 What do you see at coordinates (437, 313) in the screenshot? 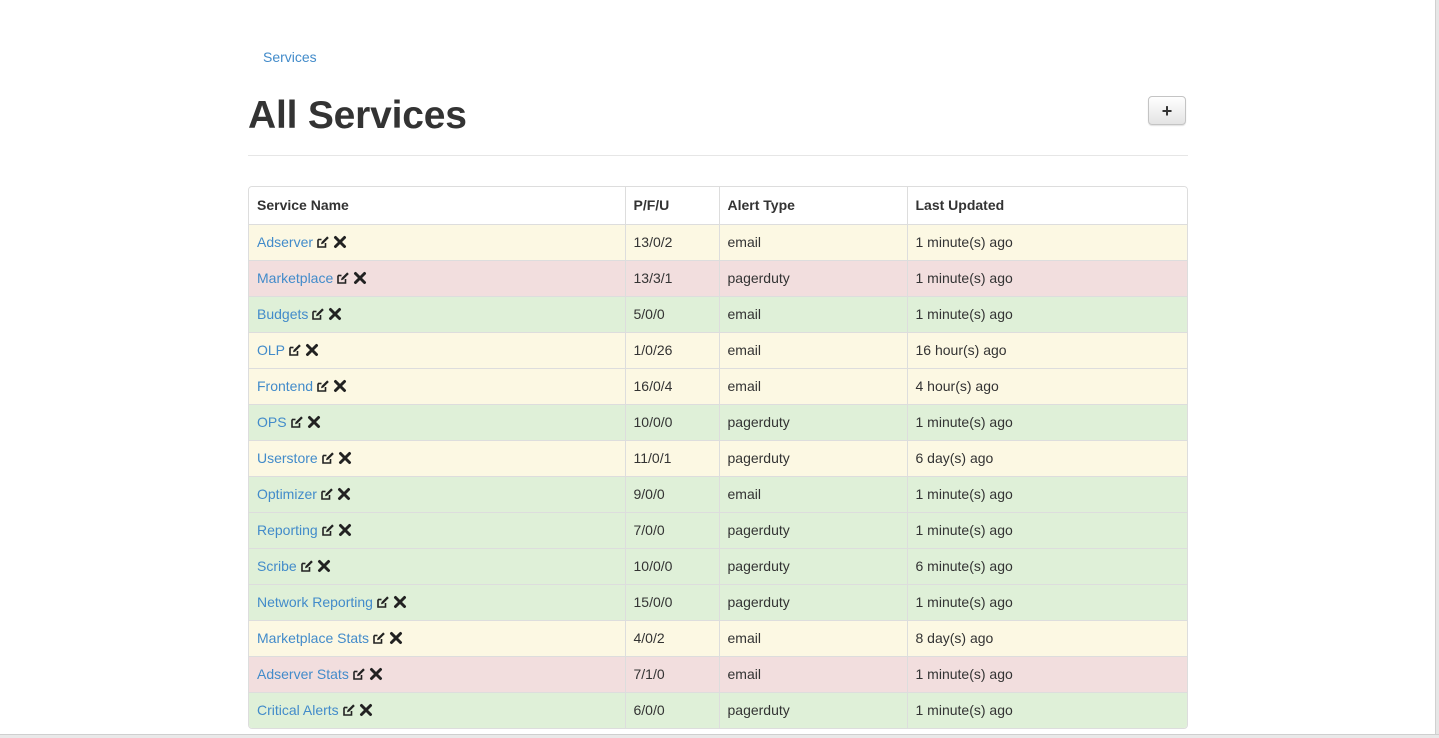
I see `cell-service-name: Budgets` at bounding box center [437, 313].